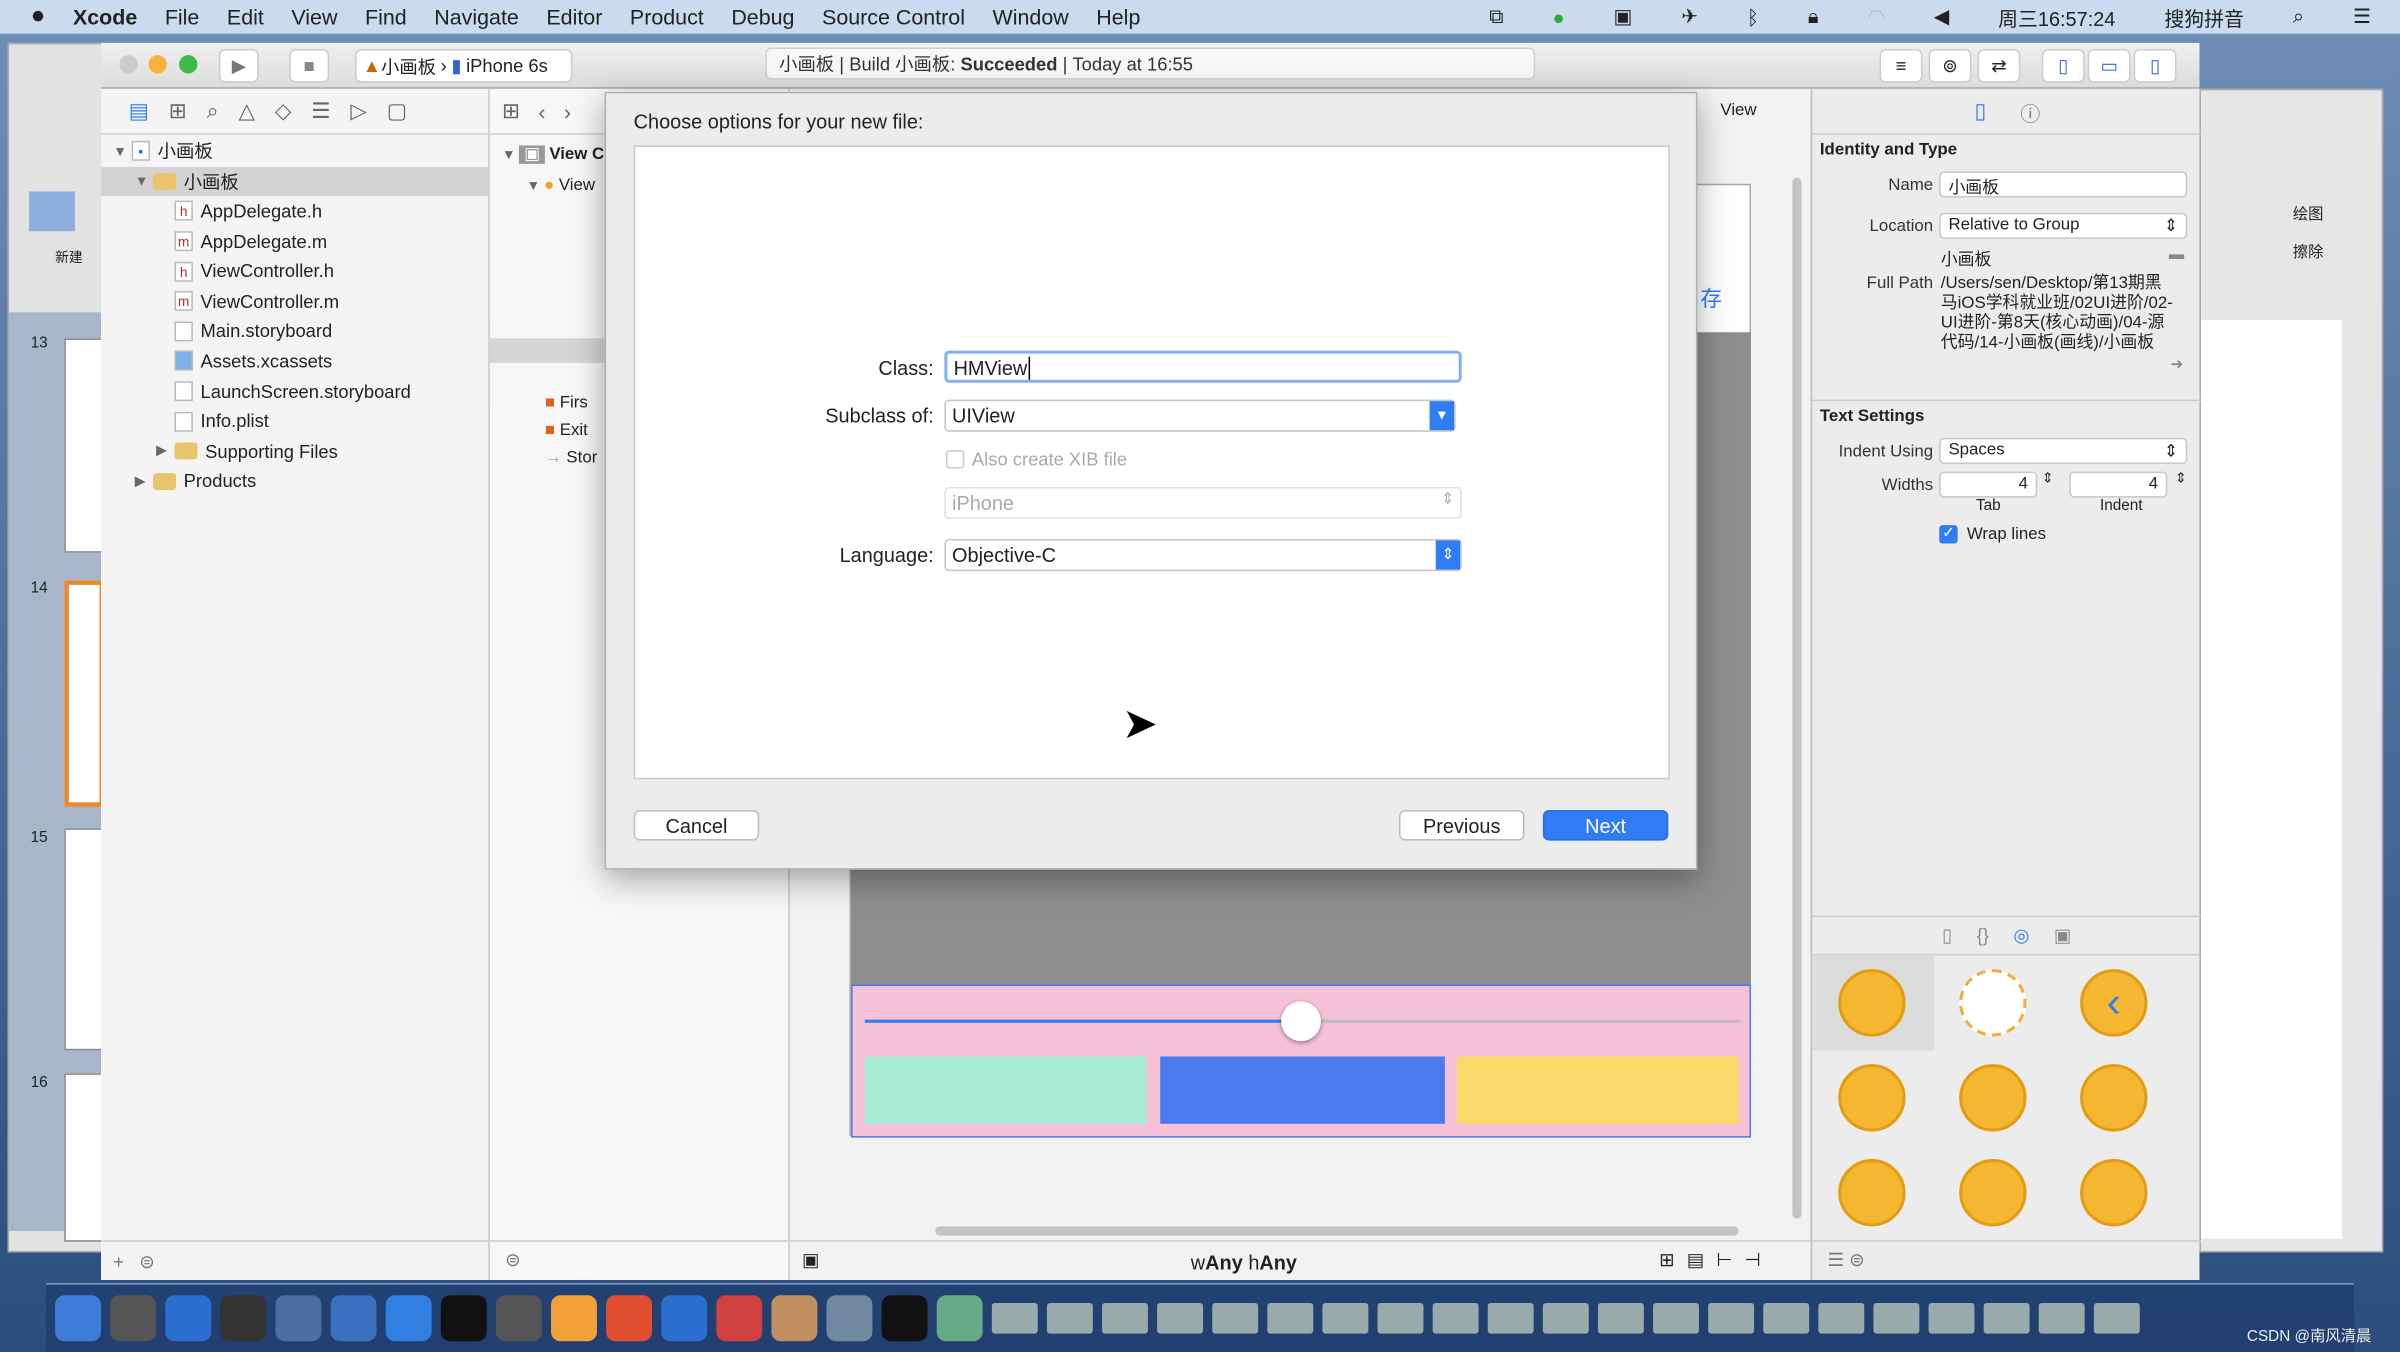 Image resolution: width=2400 pixels, height=1352 pixels. I want to click on menu-source-control: Source Control, so click(893, 17).